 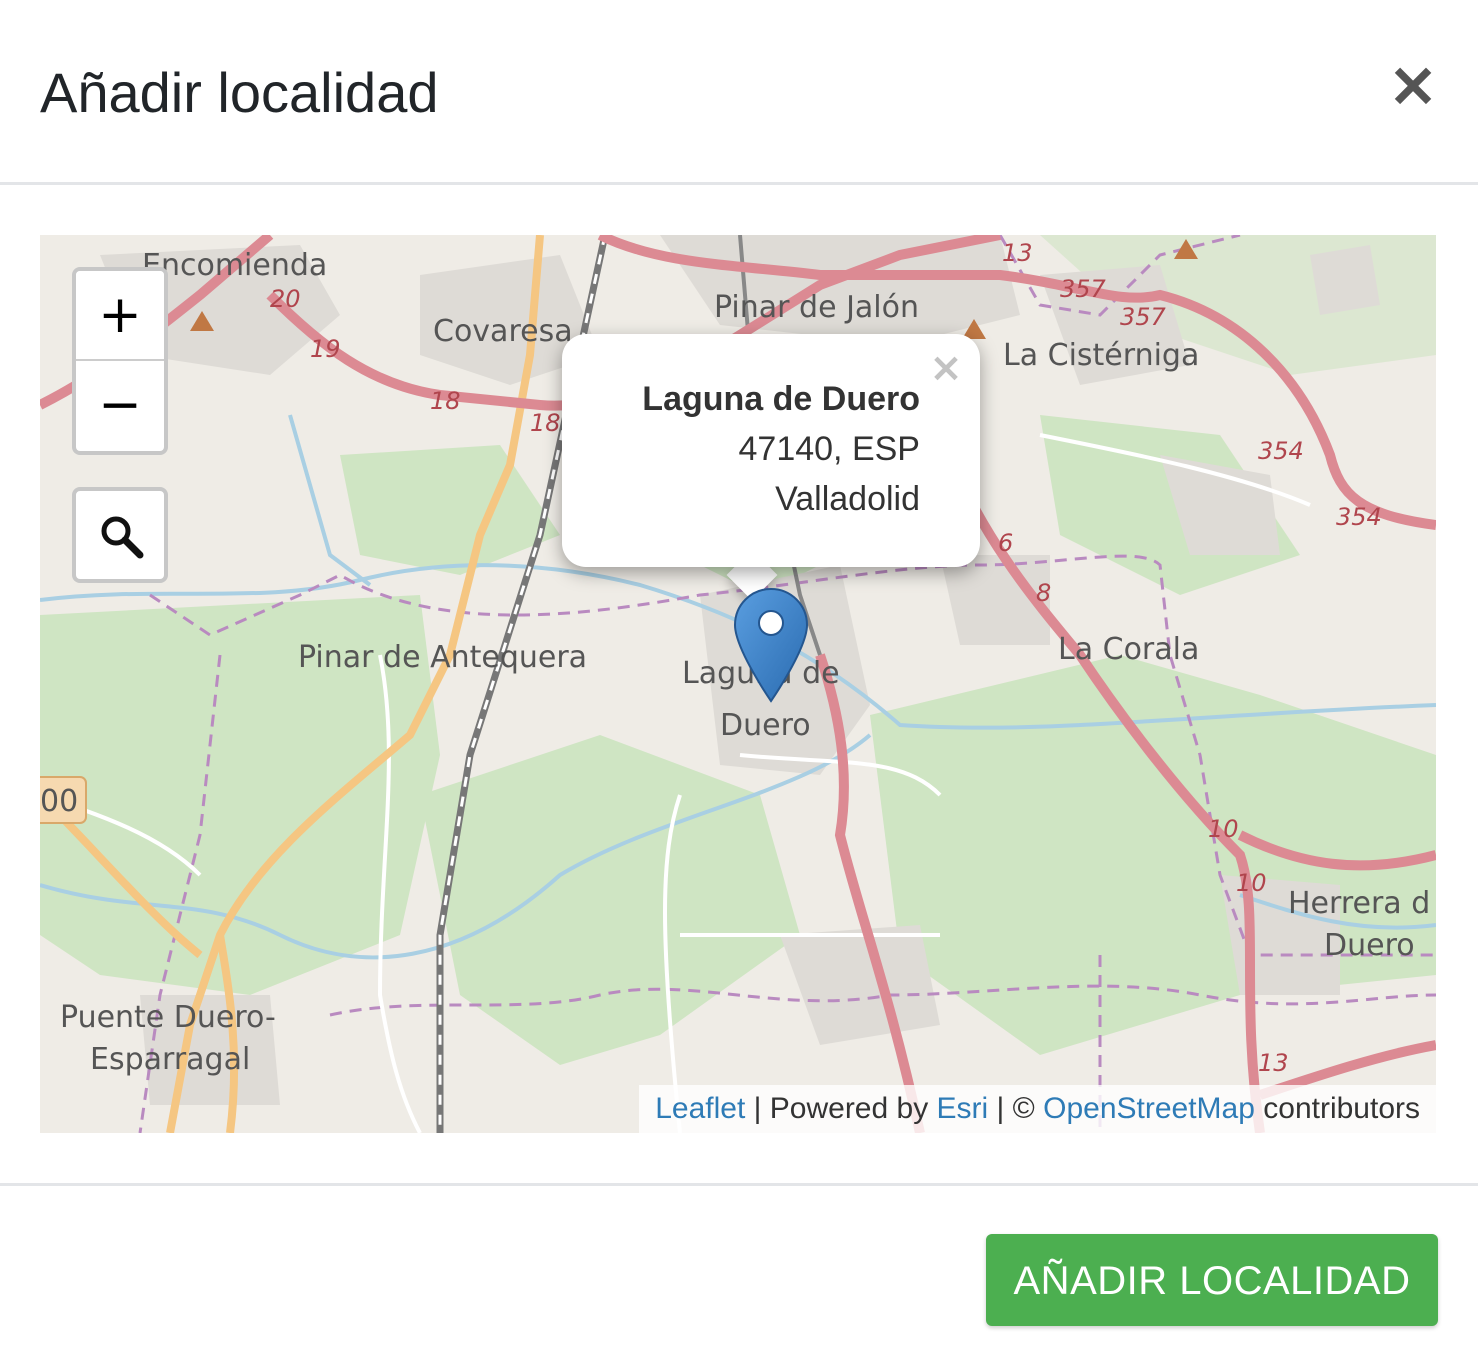 What do you see at coordinates (841, 1108) in the screenshot?
I see `attribution-sep-1: | Powered by` at bounding box center [841, 1108].